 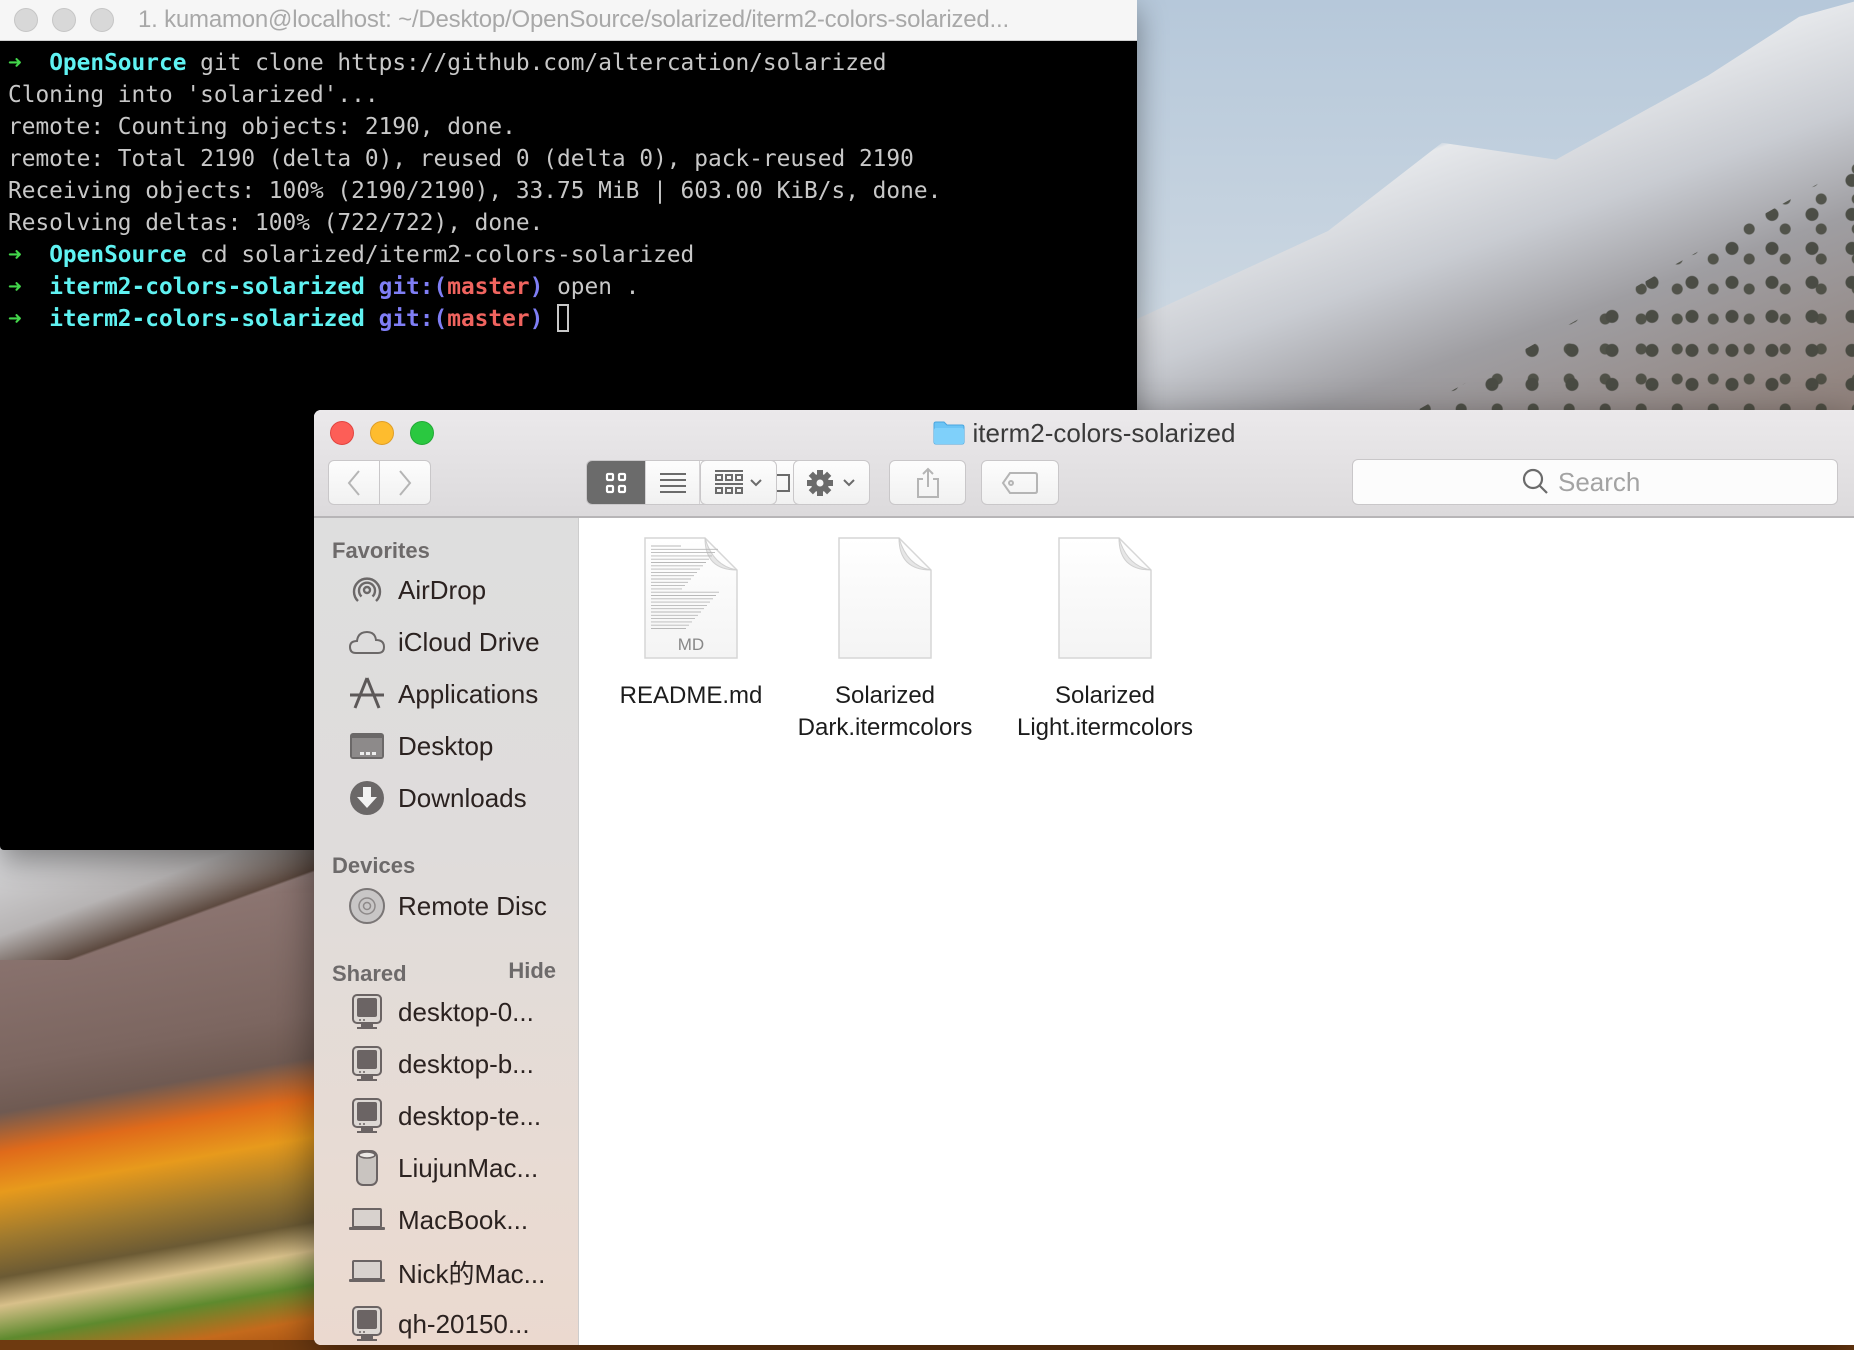 I want to click on sidebar-item-label: AirDrop, so click(x=442, y=589).